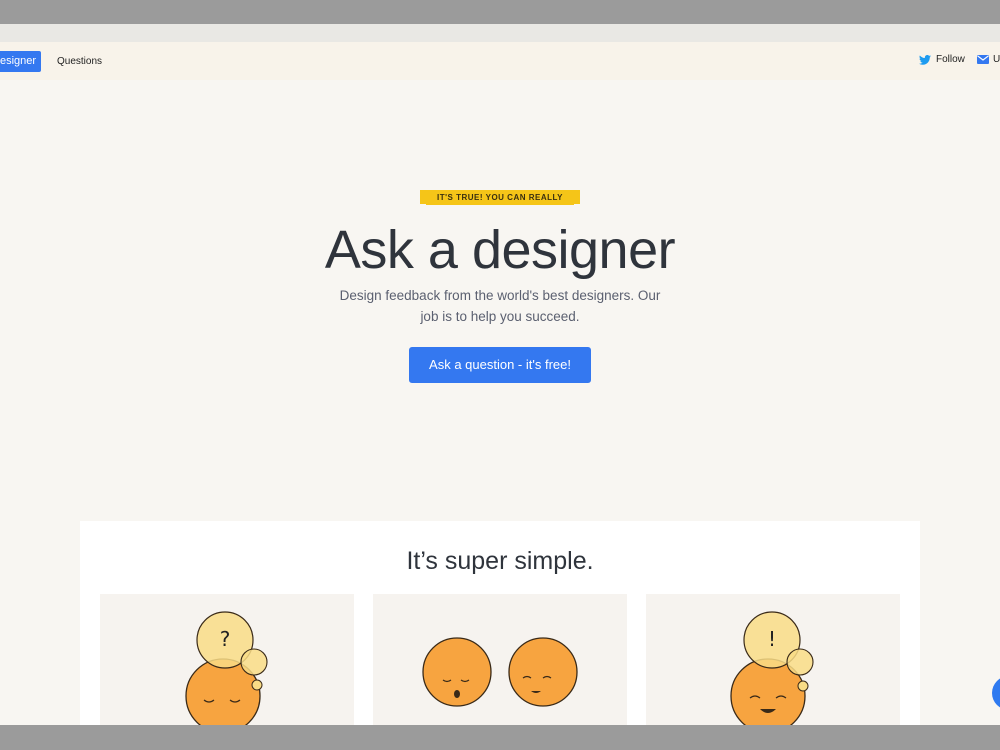  I want to click on chat-launcher-button, so click(996, 693).